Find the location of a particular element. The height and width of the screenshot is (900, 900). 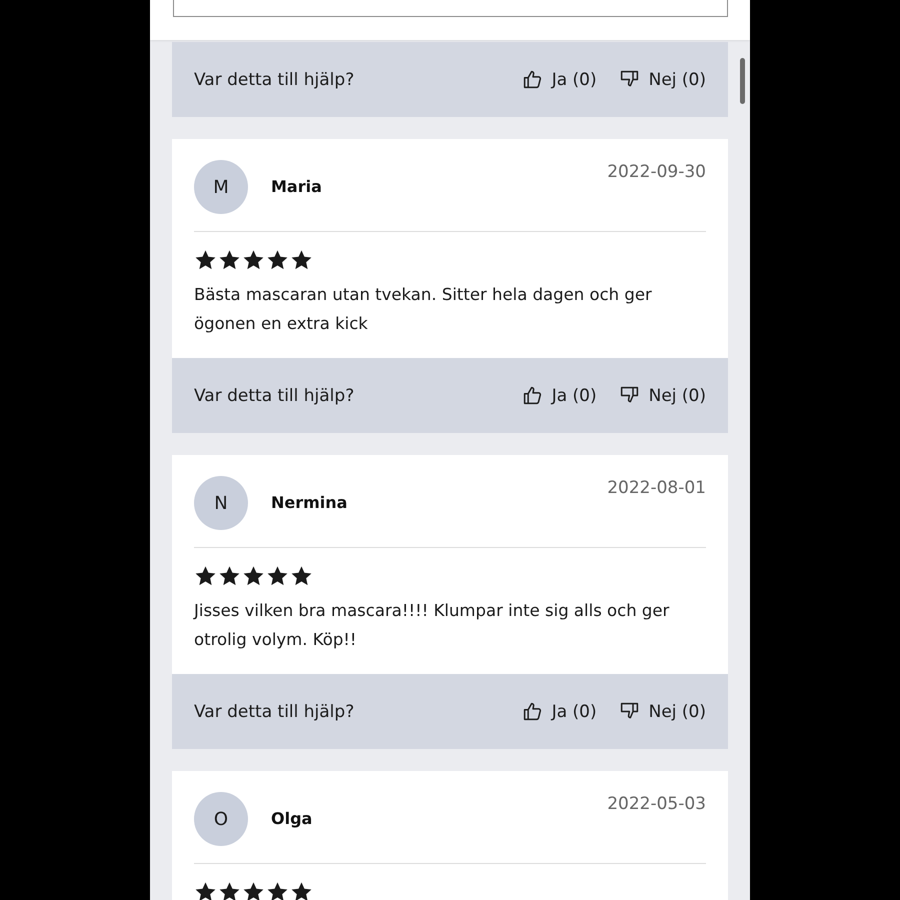

avatar: M is located at coordinates (221, 187).